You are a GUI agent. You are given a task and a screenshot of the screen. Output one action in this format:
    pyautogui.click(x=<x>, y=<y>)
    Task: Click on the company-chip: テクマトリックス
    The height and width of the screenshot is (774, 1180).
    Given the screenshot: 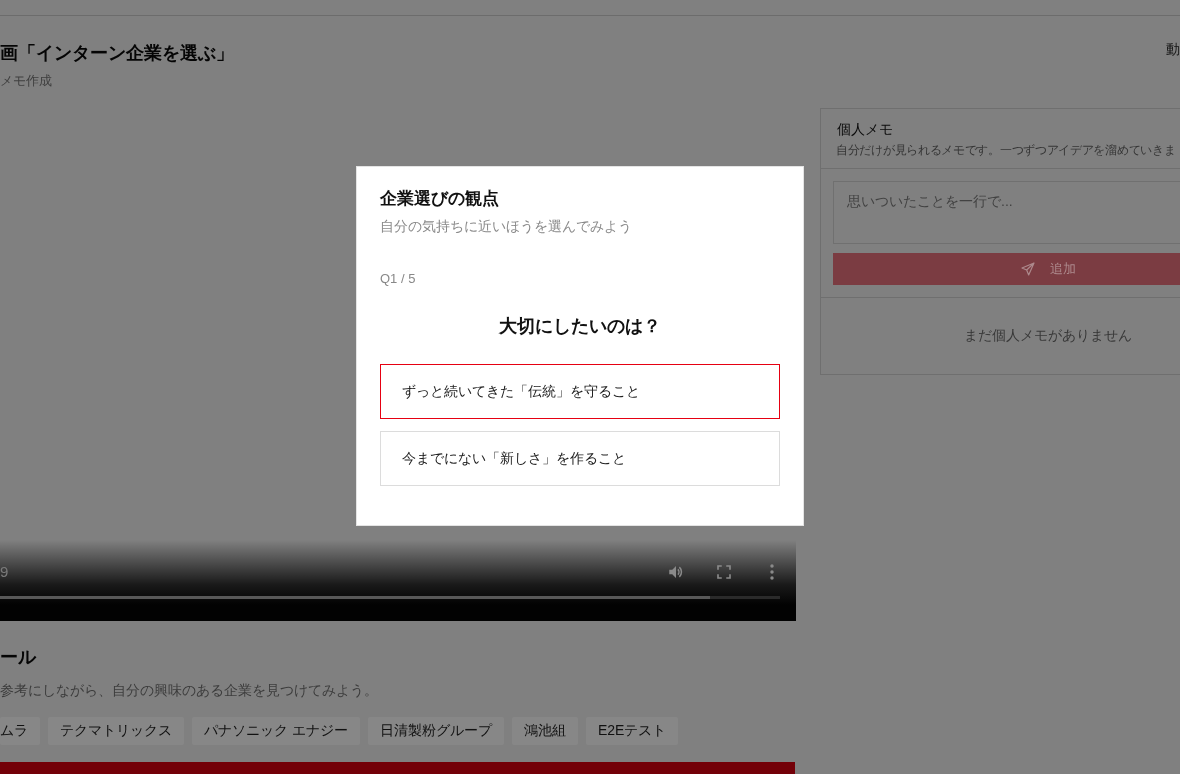 What is the action you would take?
    pyautogui.click(x=116, y=731)
    